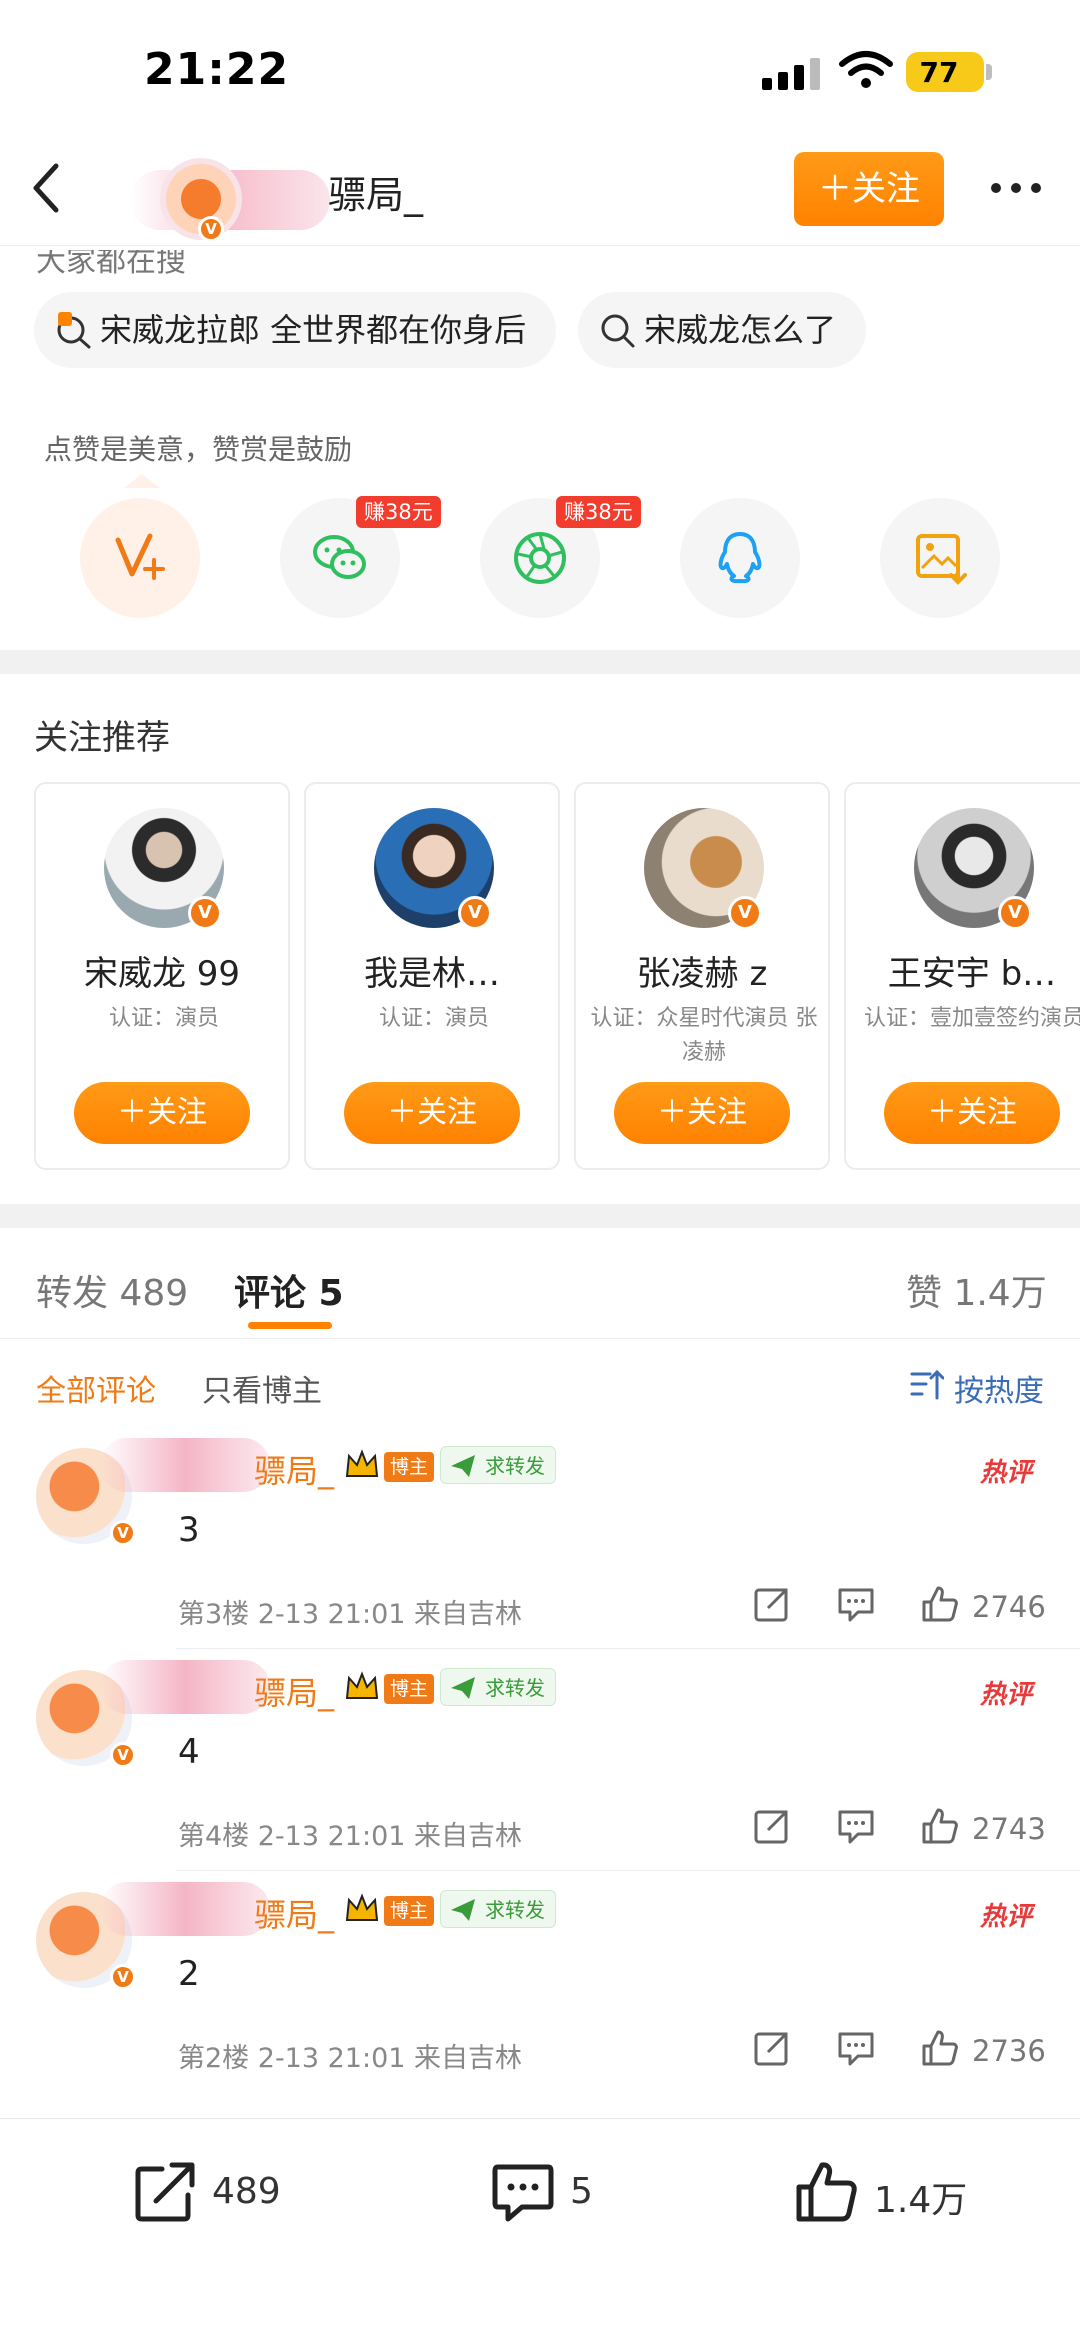 This screenshot has height=2340, width=1080. I want to click on back-arrow-icon, so click(46, 188).